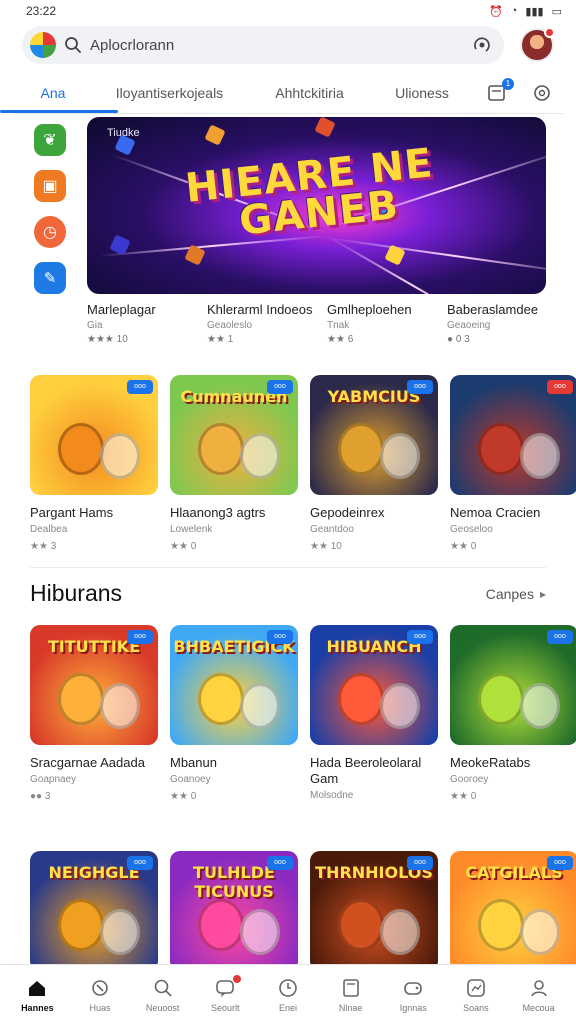  What do you see at coordinates (482, 45) in the screenshot?
I see `lens-icon` at bounding box center [482, 45].